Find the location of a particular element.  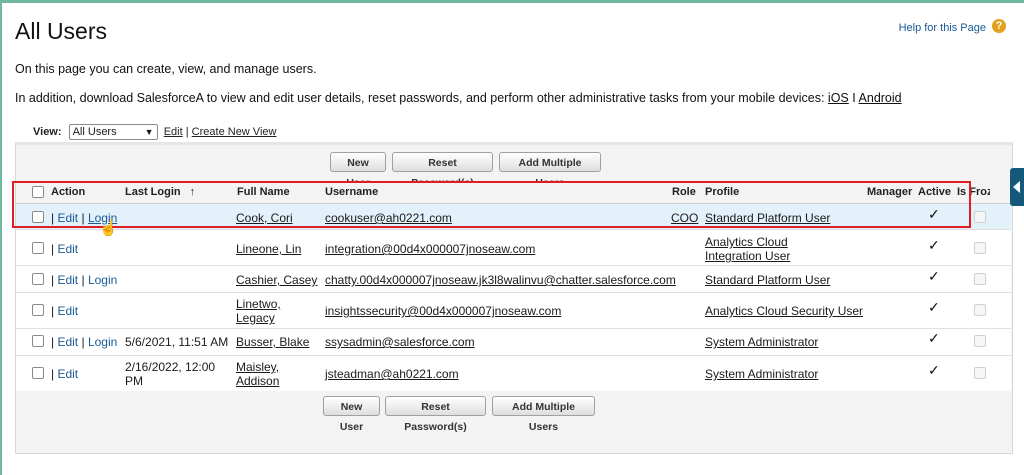

col-role: Role is located at coordinates (684, 192).